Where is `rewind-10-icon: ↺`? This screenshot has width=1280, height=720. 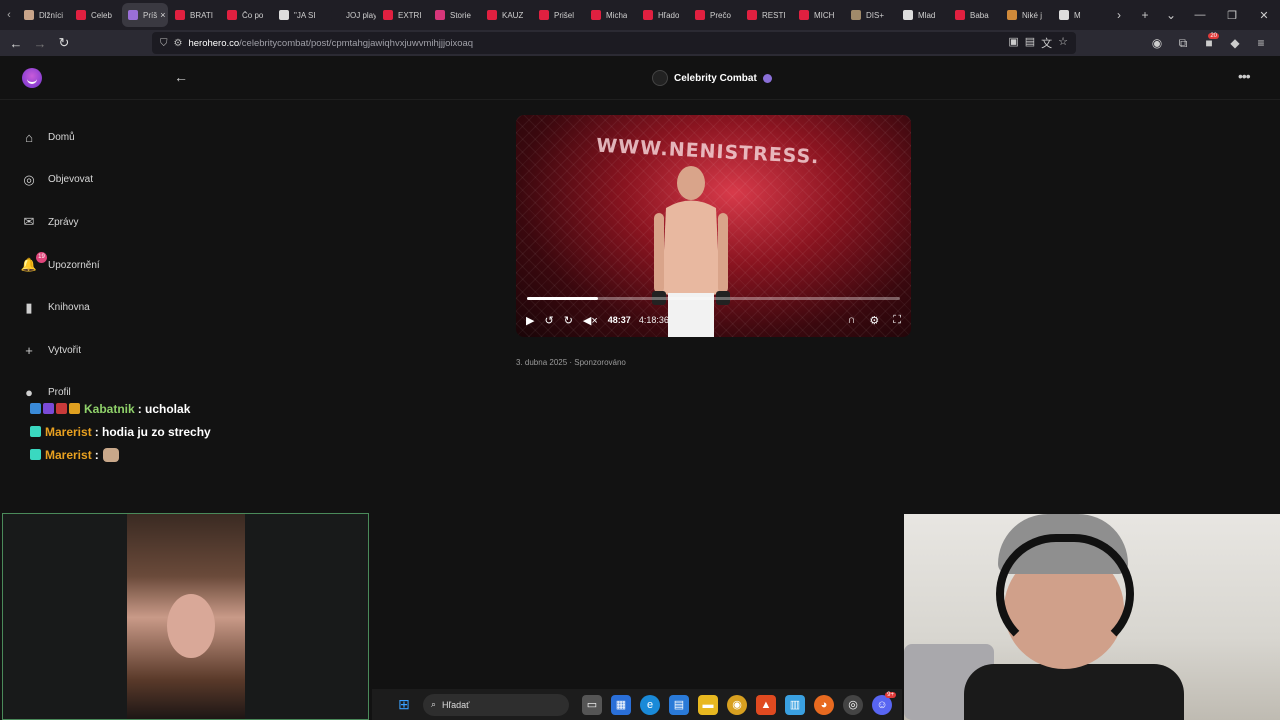 rewind-10-icon: ↺ is located at coordinates (548, 320).